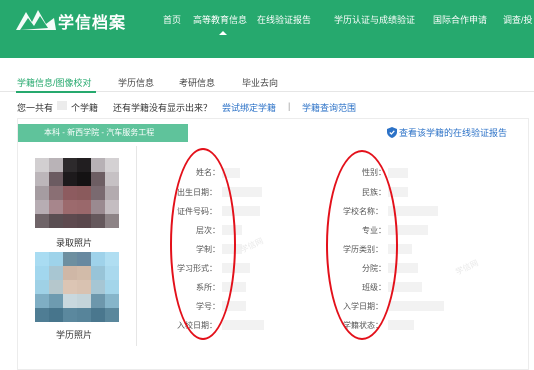  Describe the element at coordinates (329, 107) in the screenshot. I see `query-scope-link: 学籍查询范围` at that location.